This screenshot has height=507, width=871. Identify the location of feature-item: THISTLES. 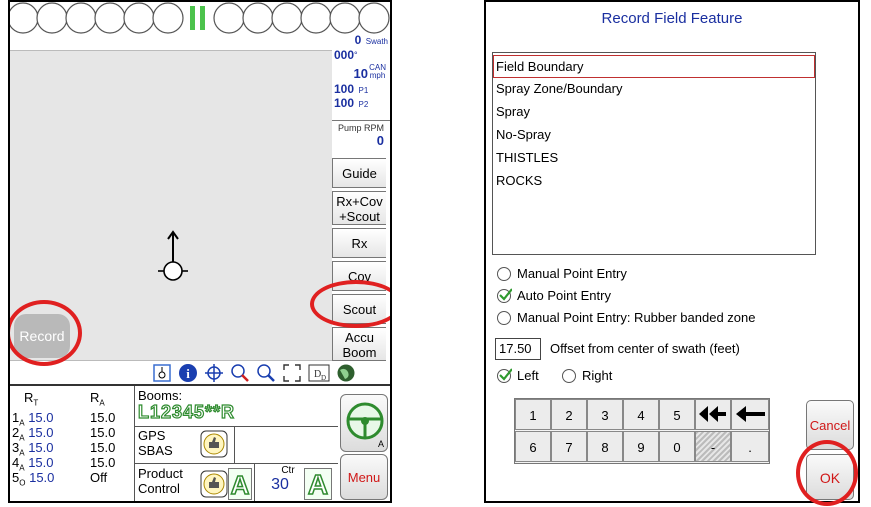
(527, 157).